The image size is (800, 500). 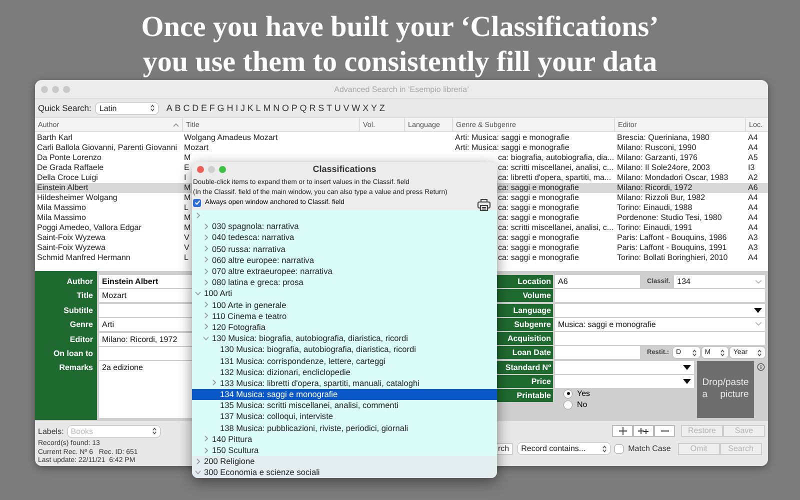 I want to click on field-label: Acquisition, so click(x=525, y=339).